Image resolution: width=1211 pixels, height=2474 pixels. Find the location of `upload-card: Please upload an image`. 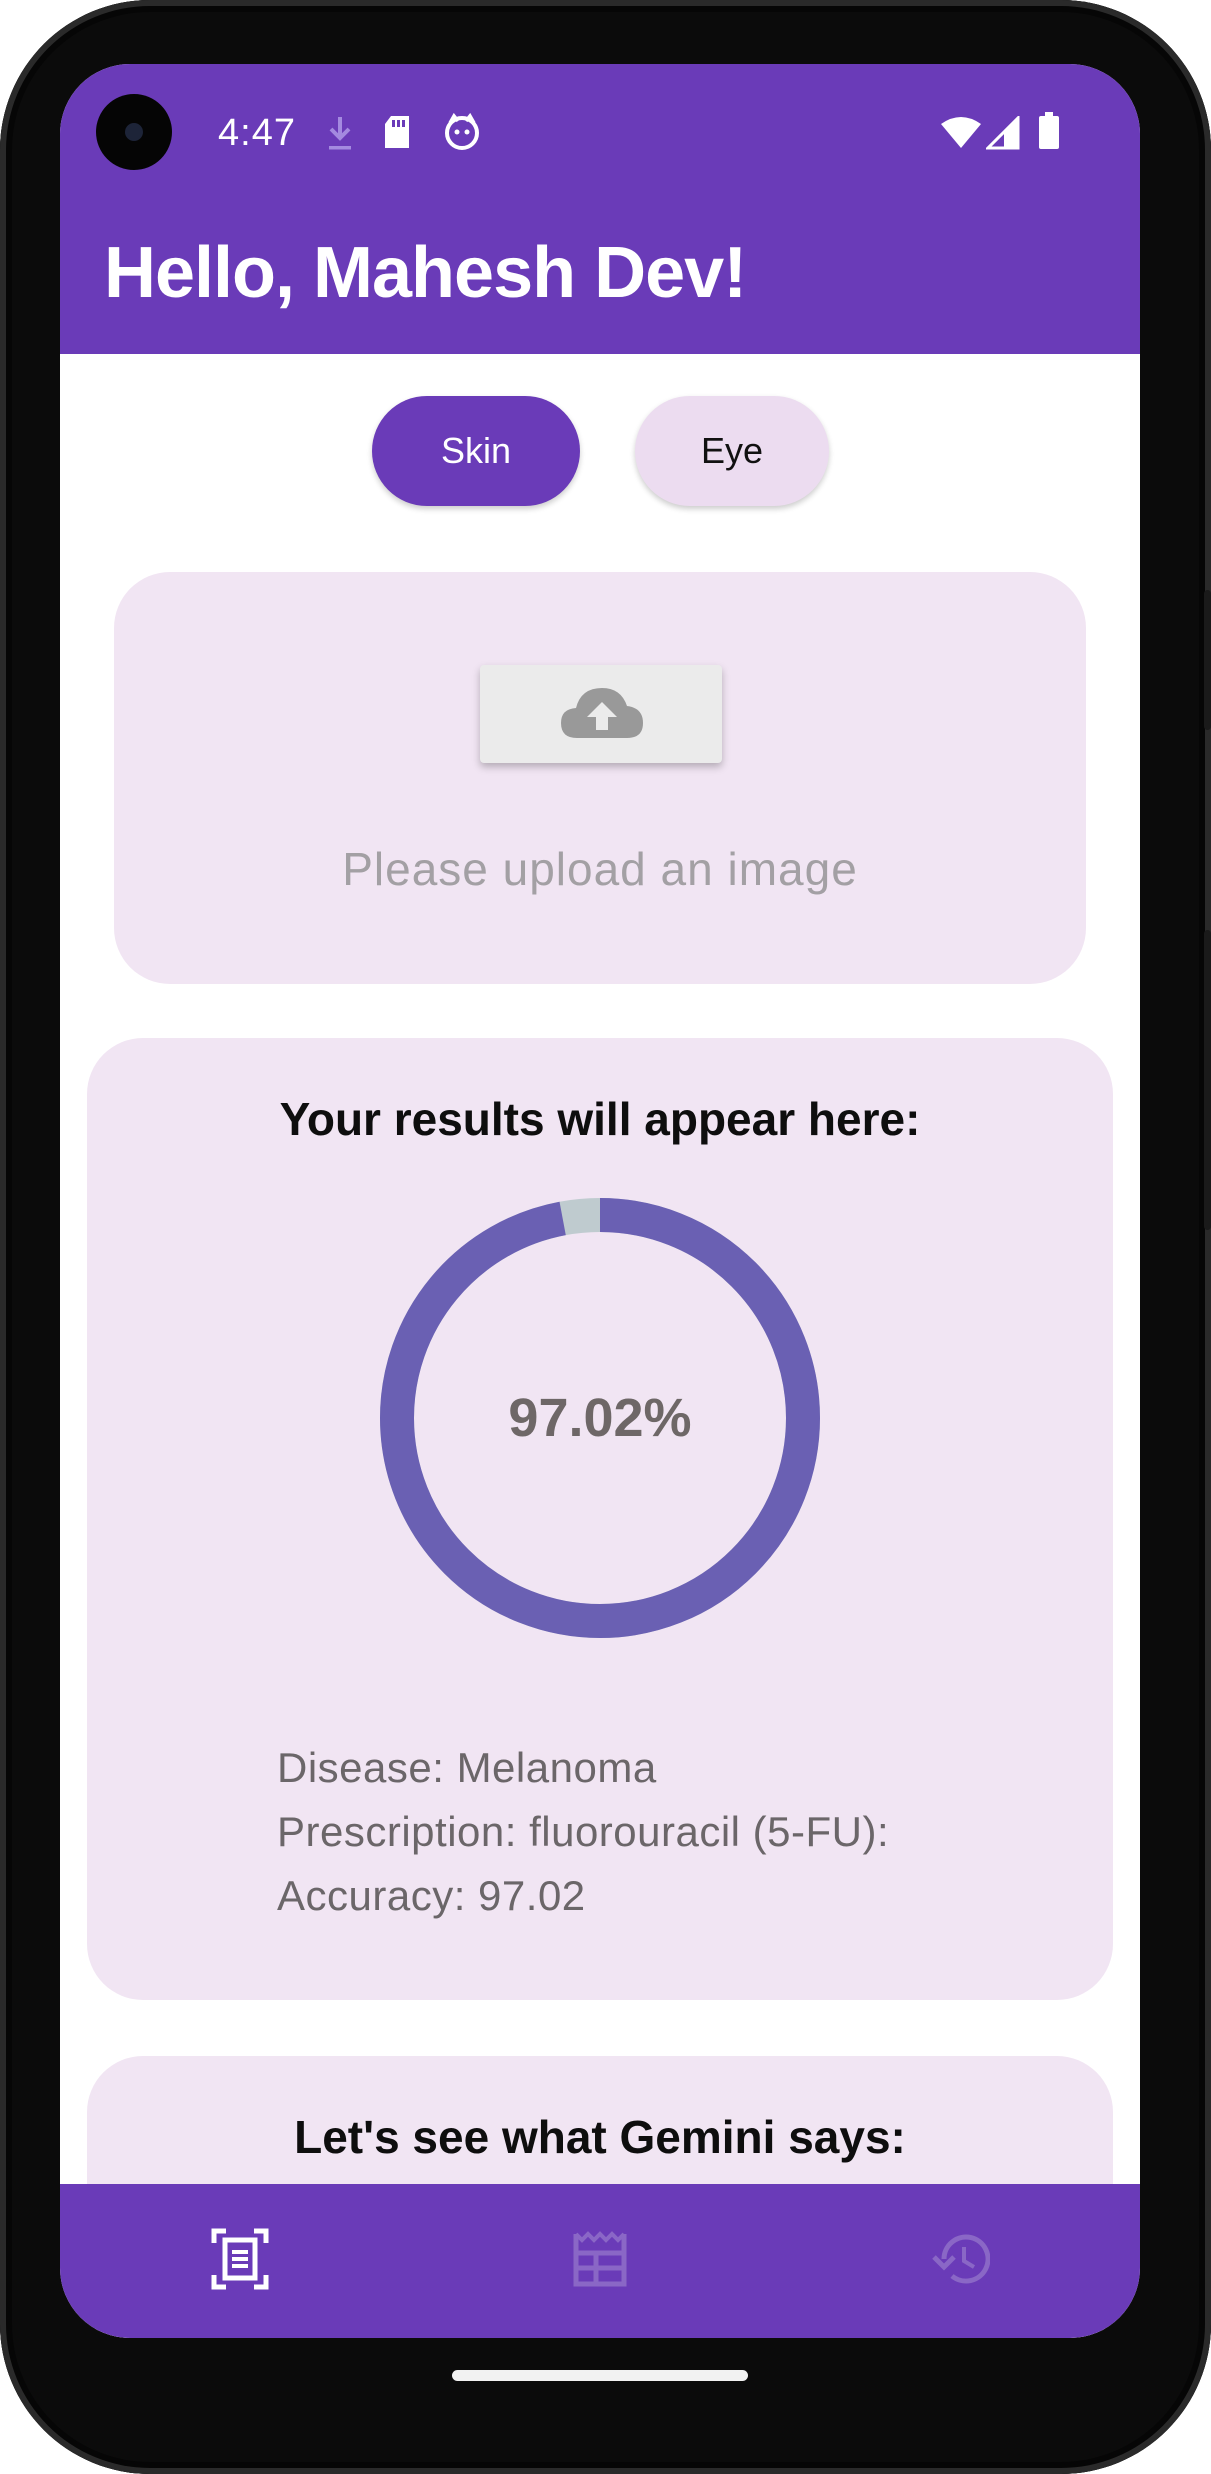

upload-card: Please upload an image is located at coordinates (600, 778).